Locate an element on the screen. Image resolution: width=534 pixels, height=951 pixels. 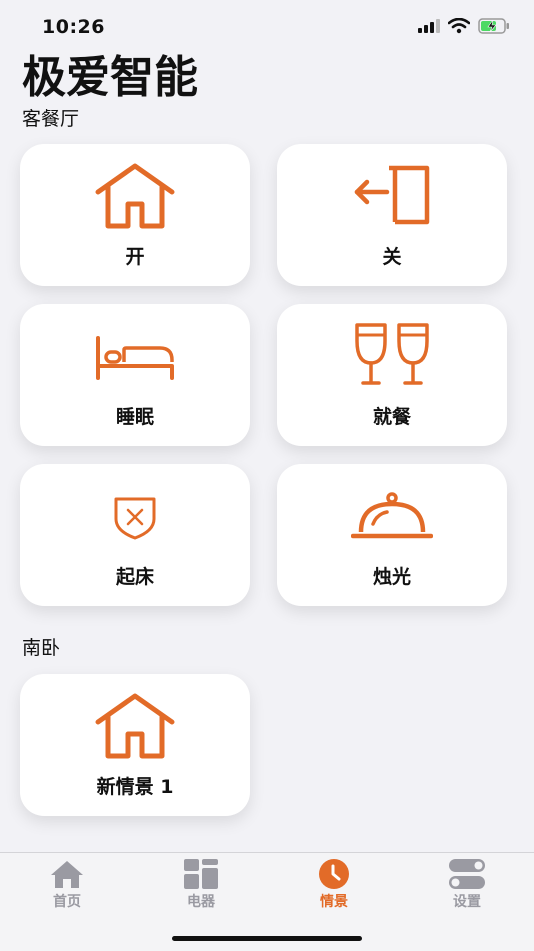
status-icons is located at coordinates (464, 26).